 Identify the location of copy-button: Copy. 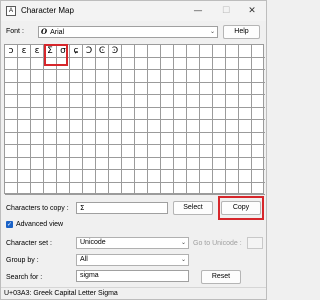
(241, 208).